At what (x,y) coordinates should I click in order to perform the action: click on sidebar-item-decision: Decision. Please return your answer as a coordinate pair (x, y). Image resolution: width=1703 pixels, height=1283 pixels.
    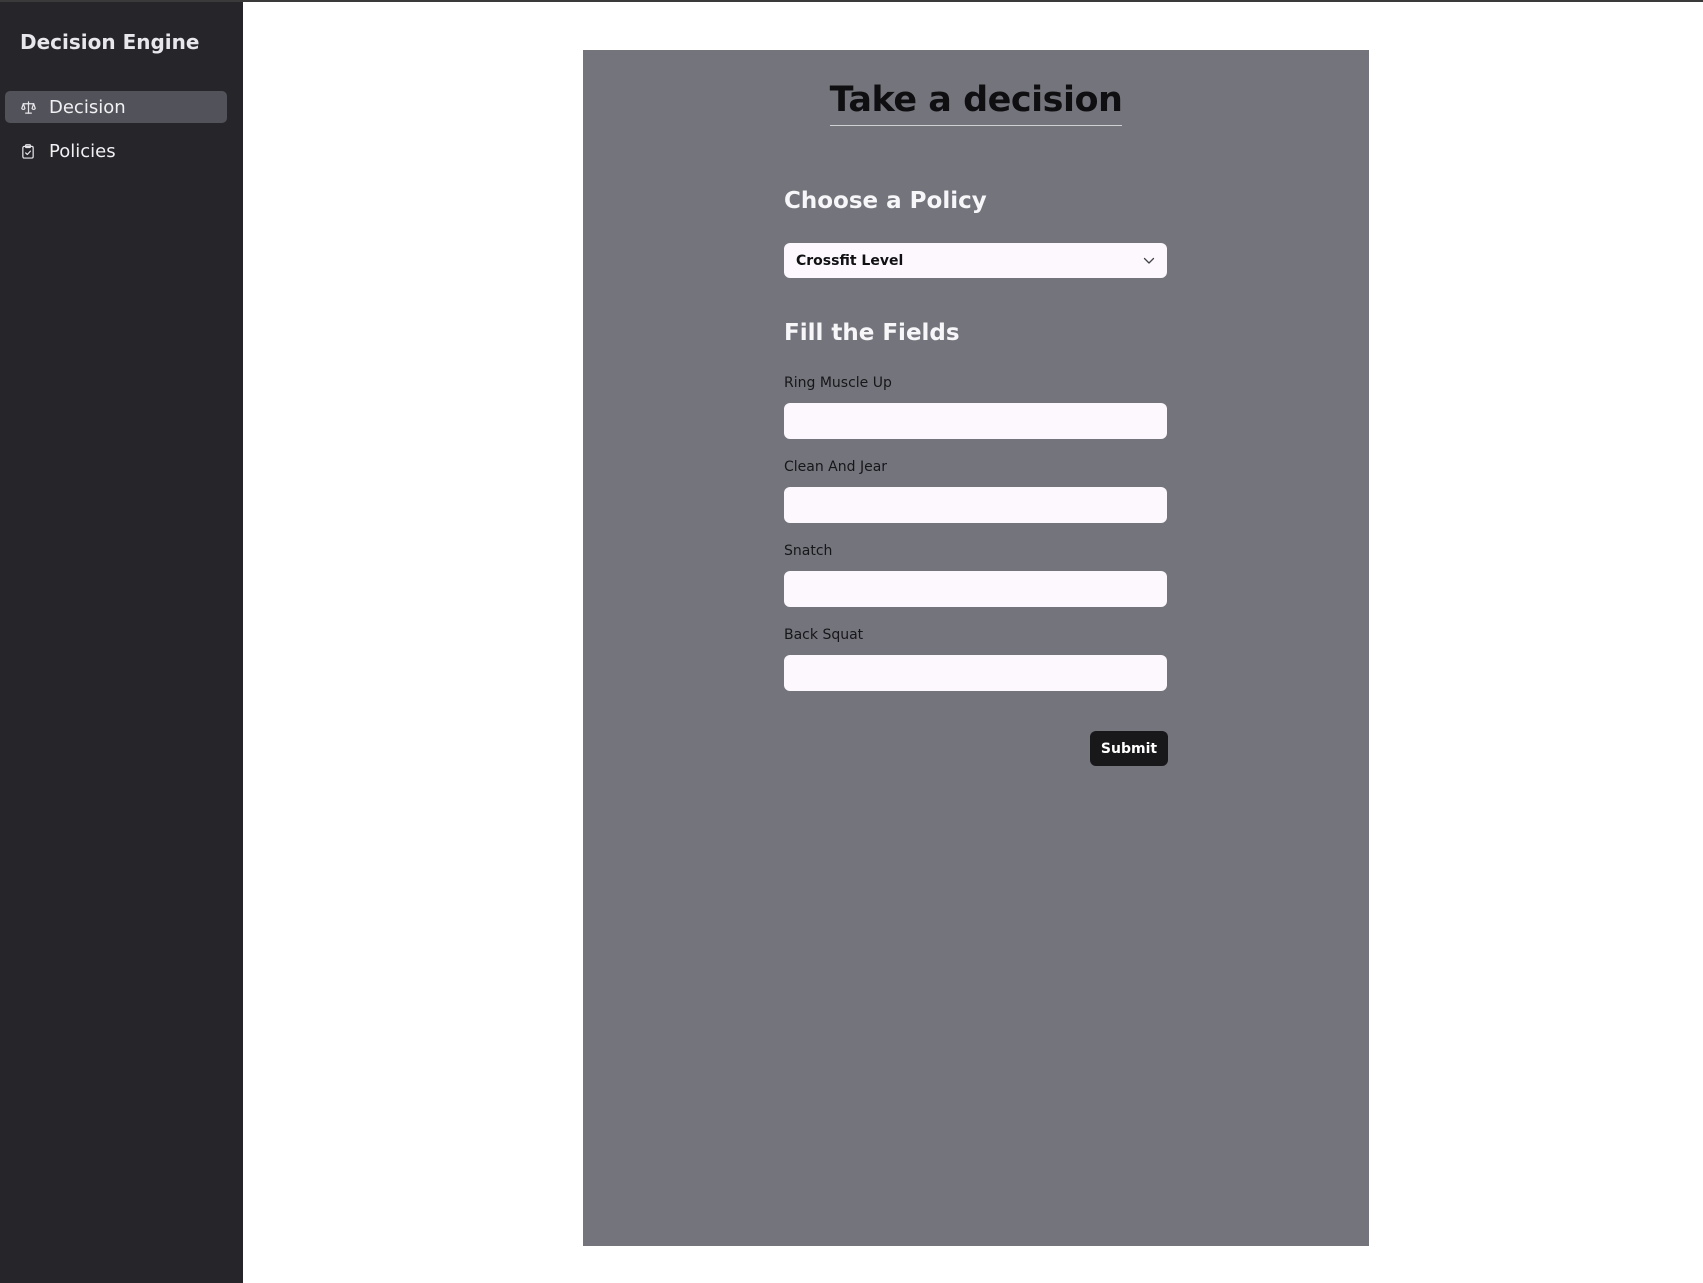
    Looking at the image, I should click on (116, 107).